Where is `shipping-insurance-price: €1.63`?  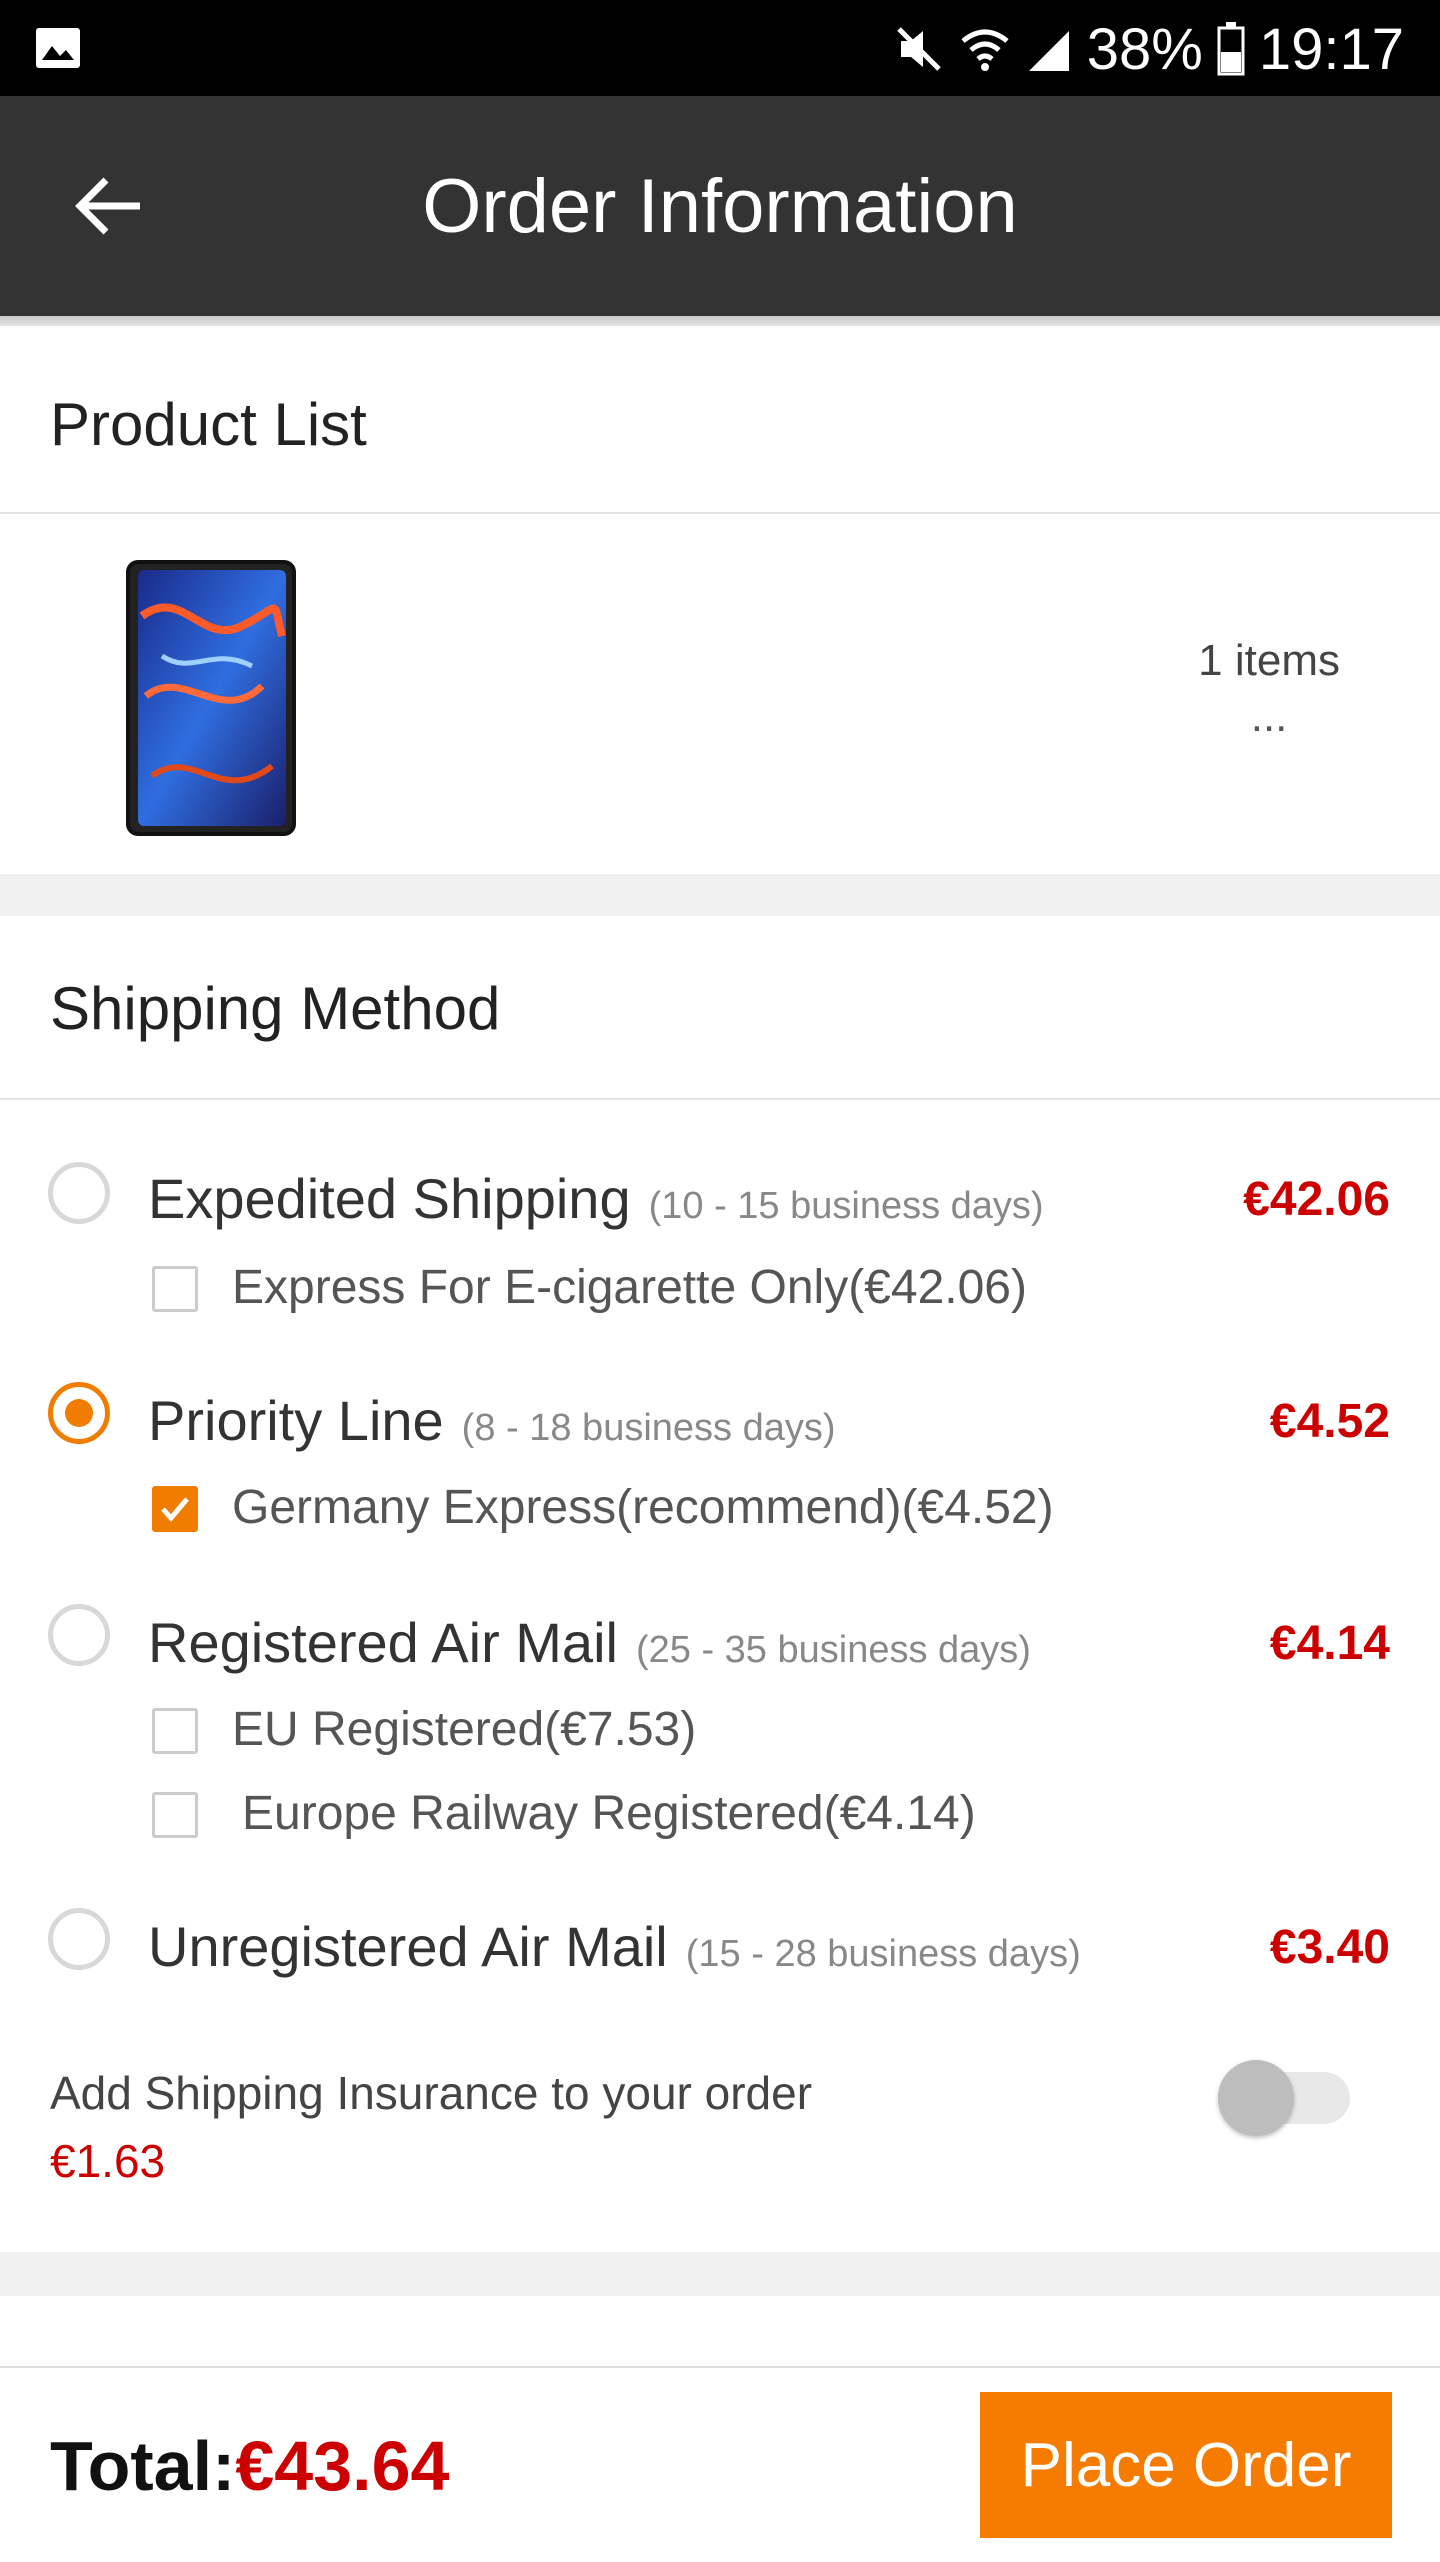 shipping-insurance-price: €1.63 is located at coordinates (108, 2161).